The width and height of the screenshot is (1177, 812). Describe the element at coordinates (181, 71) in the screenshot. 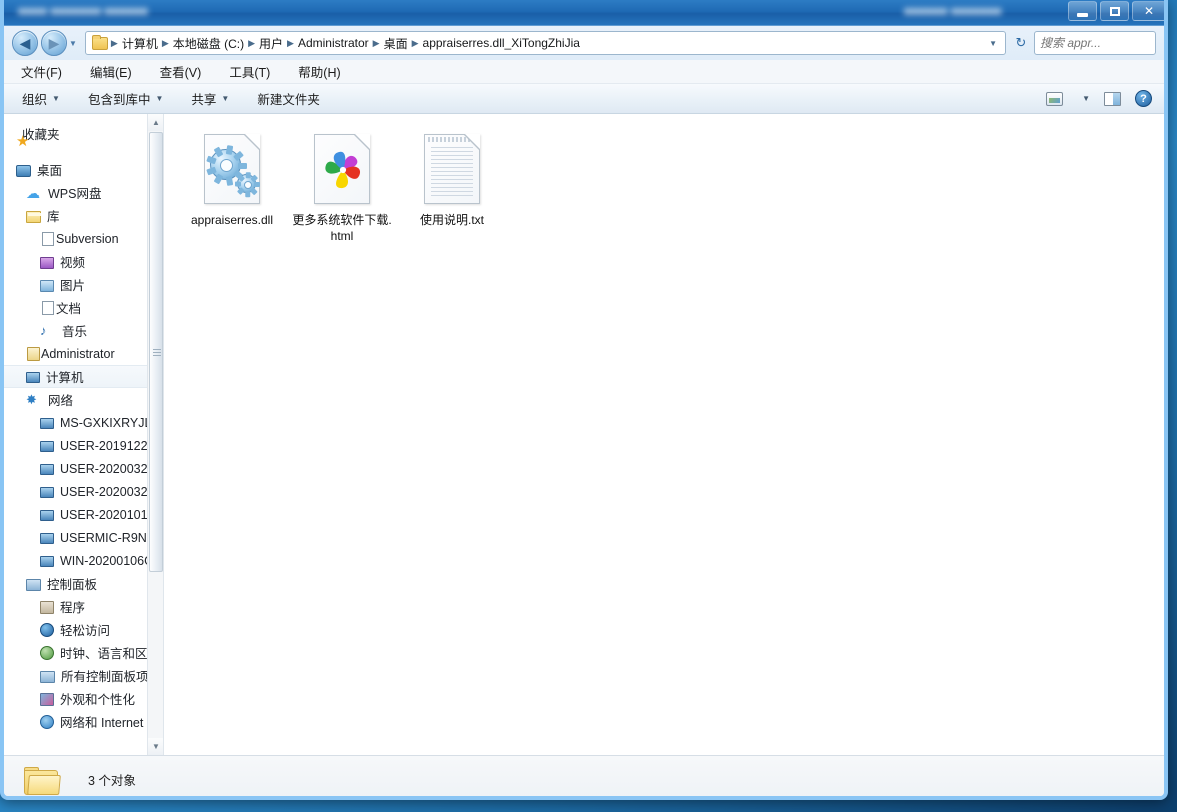

I see `menu-view: 查看(V)` at that location.